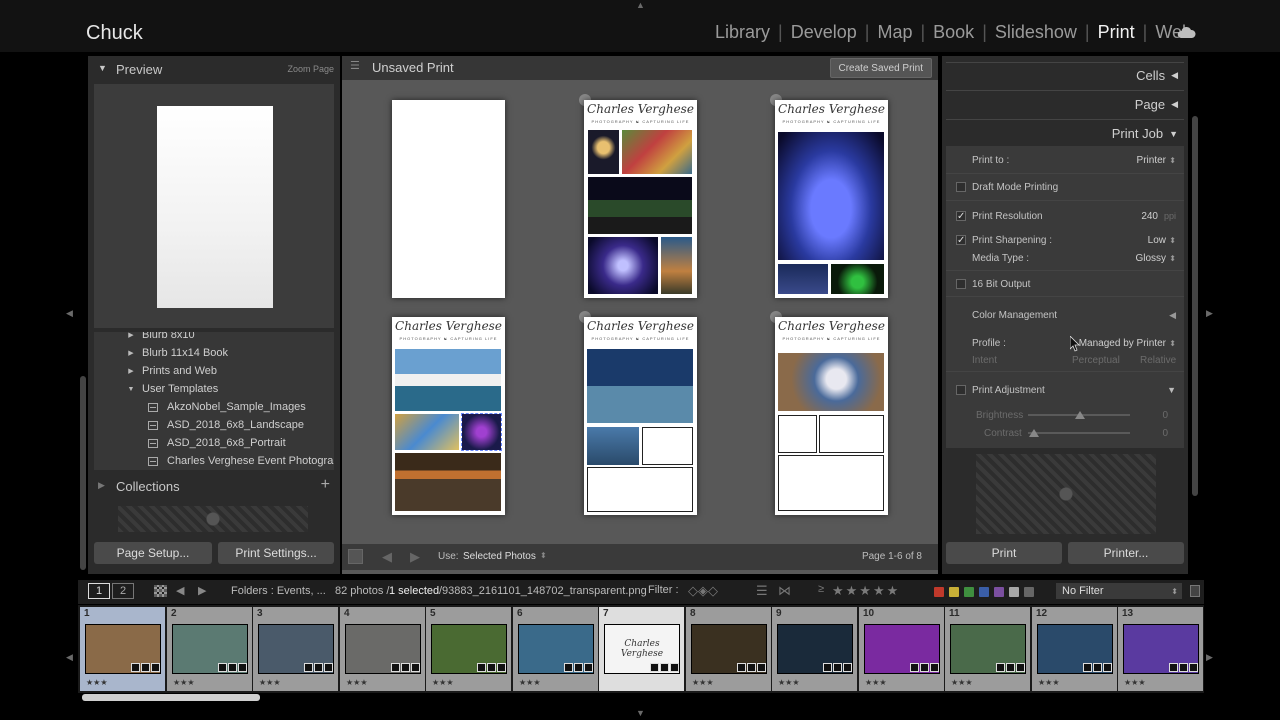  I want to click on preview-triangle-icon: ▼, so click(102, 68).